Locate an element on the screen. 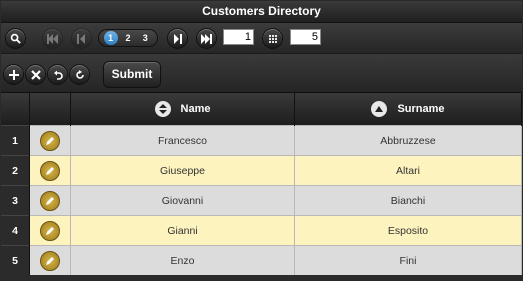  delete-button is located at coordinates (35, 74).